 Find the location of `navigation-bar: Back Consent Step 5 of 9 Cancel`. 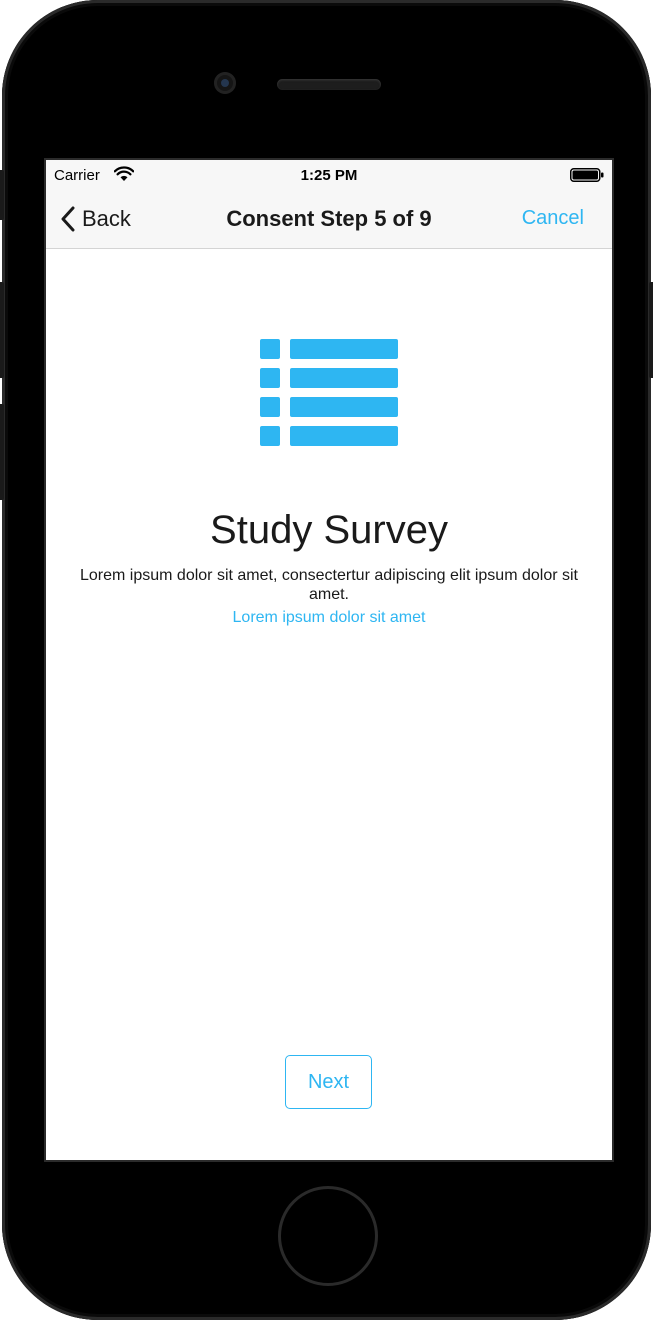

navigation-bar: Back Consent Step 5 of 9 Cancel is located at coordinates (329, 219).